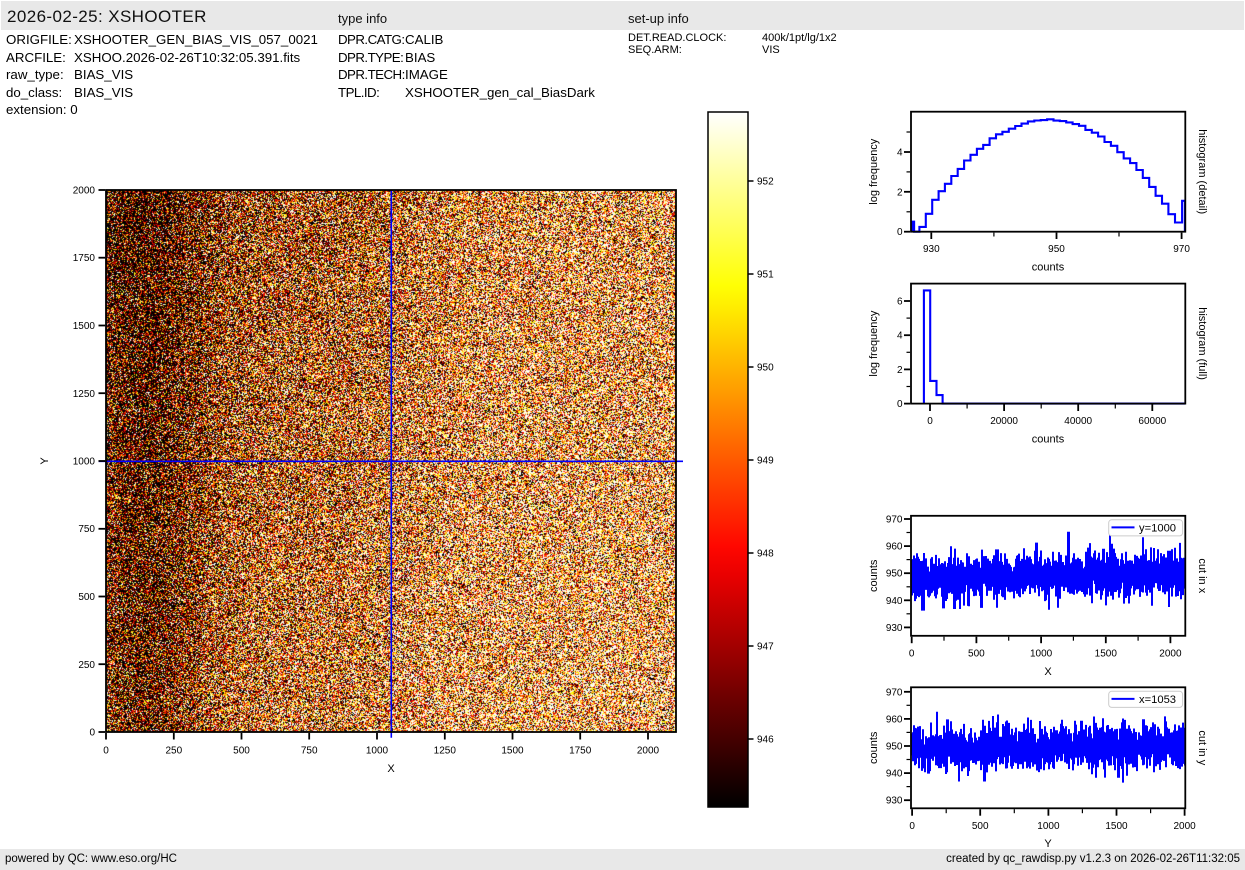  Describe the element at coordinates (1202, 343) in the screenshot. I see `svg-text: histogram (full)` at that location.